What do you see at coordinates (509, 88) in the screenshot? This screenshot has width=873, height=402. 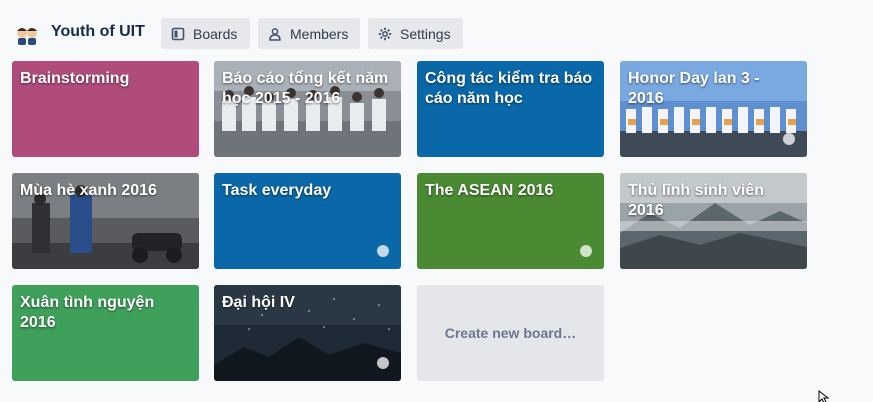 I see `board-title: Công tác kiểm tra báo cáo năm học` at bounding box center [509, 88].